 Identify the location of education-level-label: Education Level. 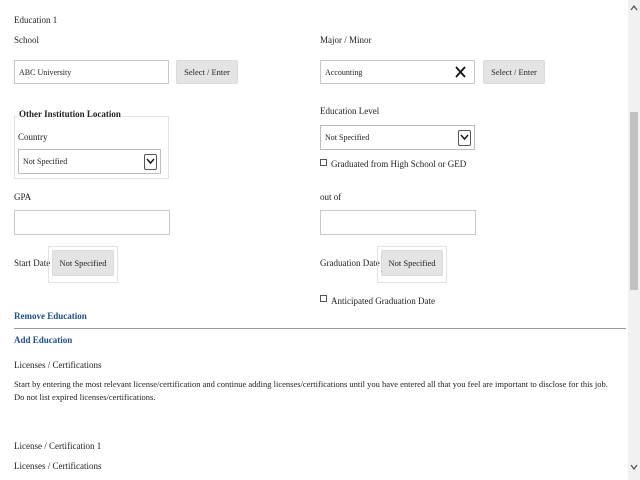
(350, 111).